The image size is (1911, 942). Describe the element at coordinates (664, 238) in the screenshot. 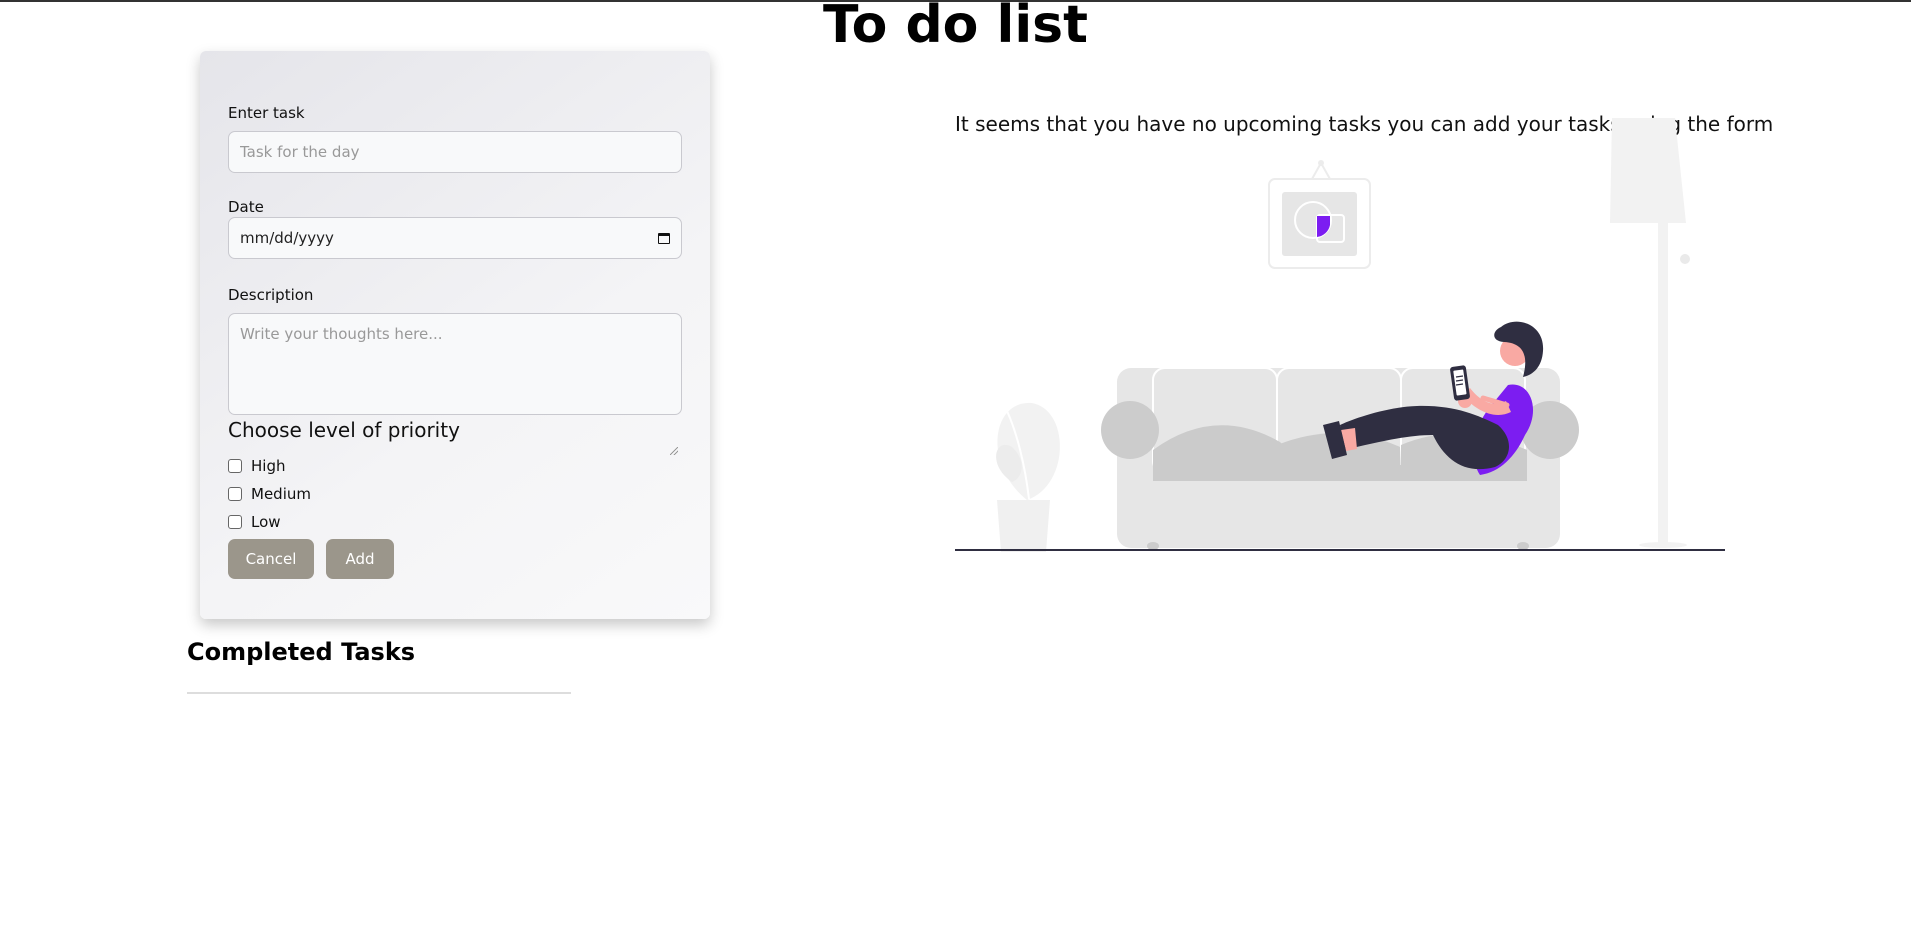

I see `calendar-icon` at that location.